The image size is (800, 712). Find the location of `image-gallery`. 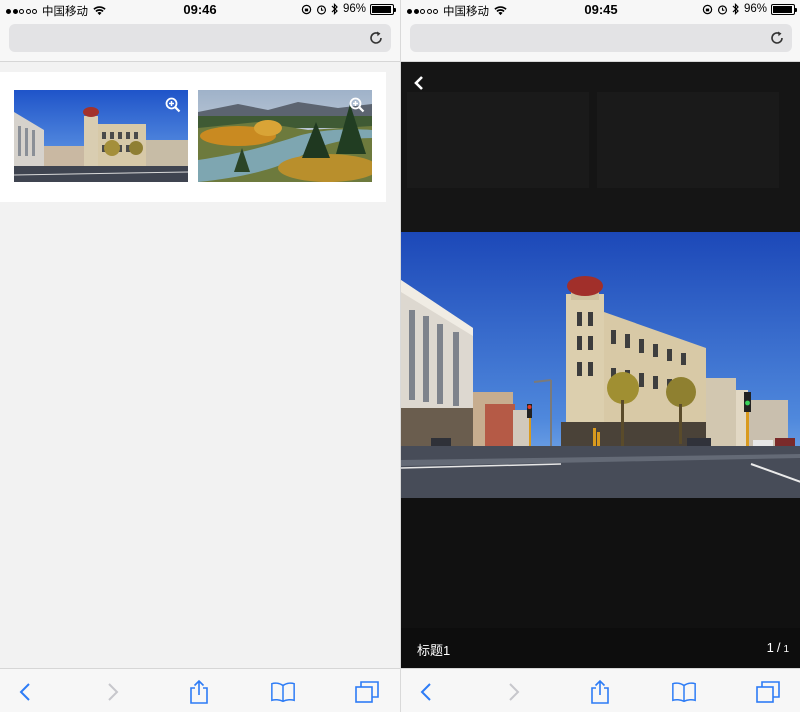

image-gallery is located at coordinates (193, 137).